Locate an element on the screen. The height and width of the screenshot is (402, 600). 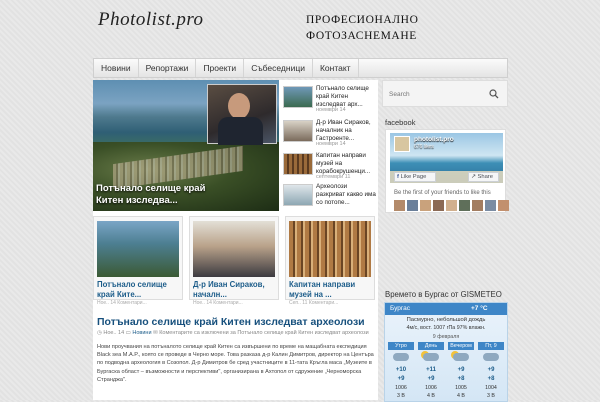
forecast-label: Пт, 9 is located at coordinates (491, 346).